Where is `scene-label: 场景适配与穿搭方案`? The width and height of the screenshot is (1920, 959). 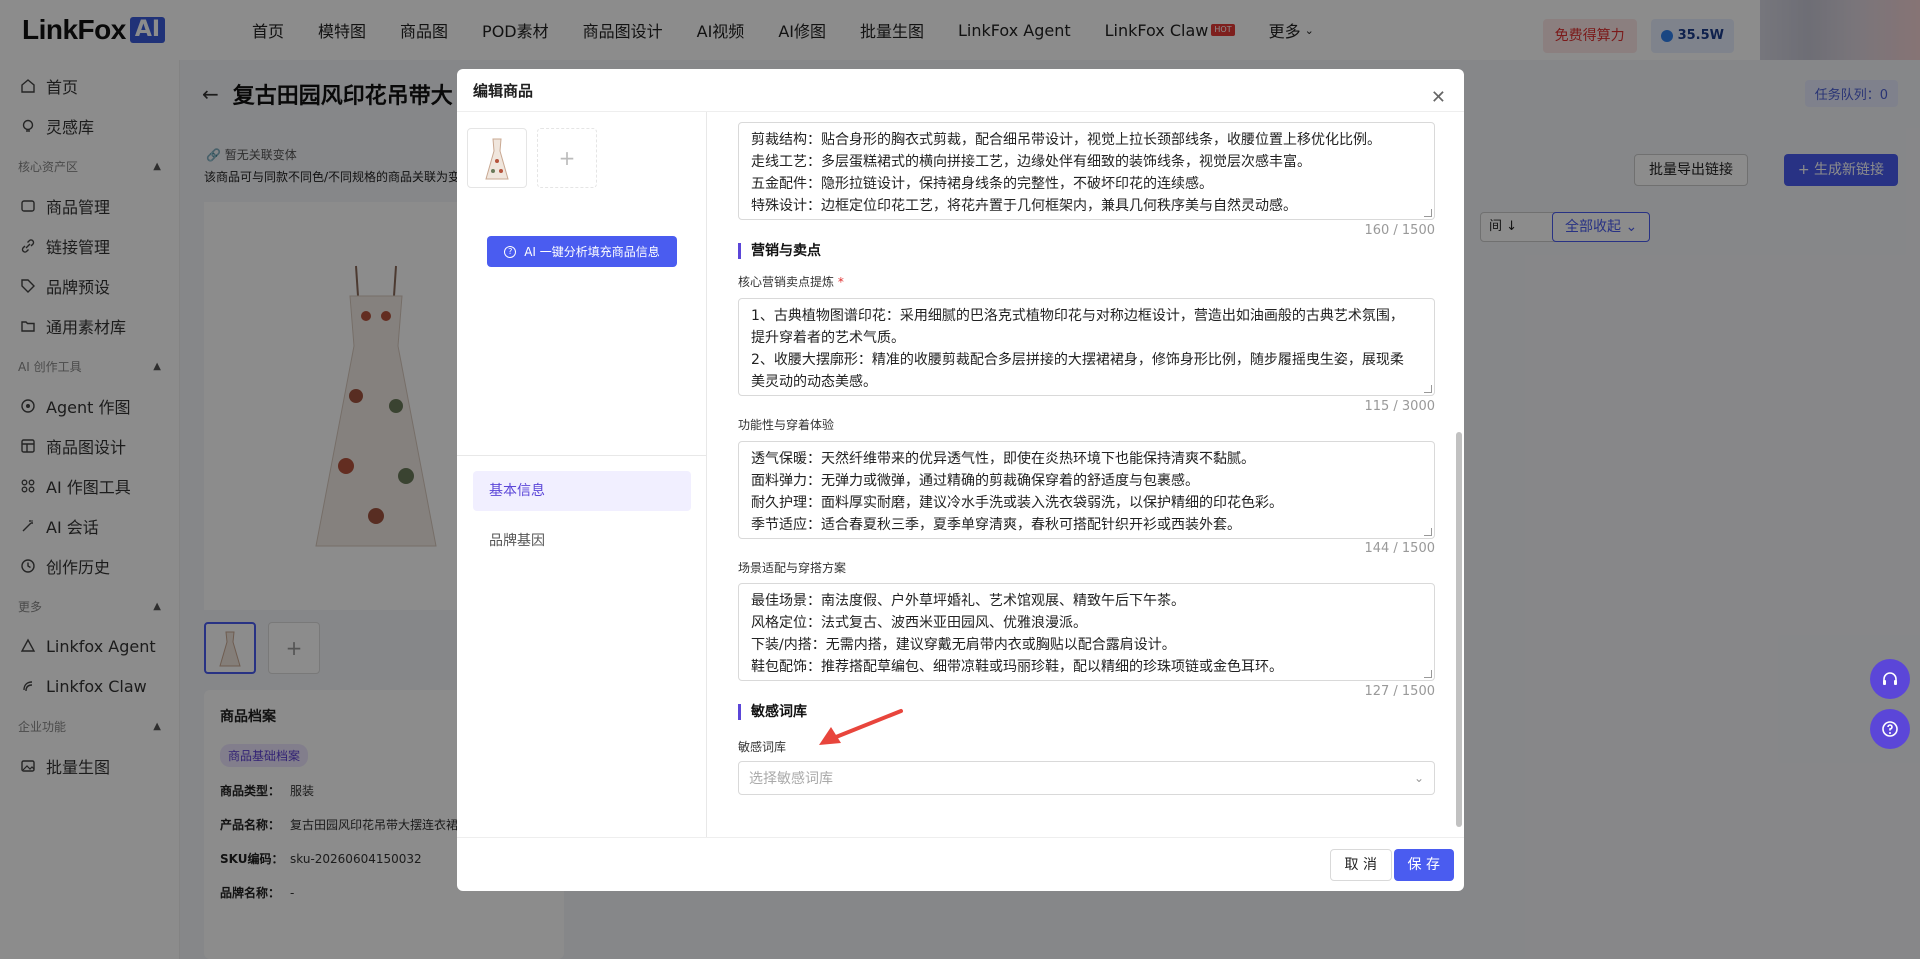 scene-label: 场景适配与穿搭方案 is located at coordinates (792, 568).